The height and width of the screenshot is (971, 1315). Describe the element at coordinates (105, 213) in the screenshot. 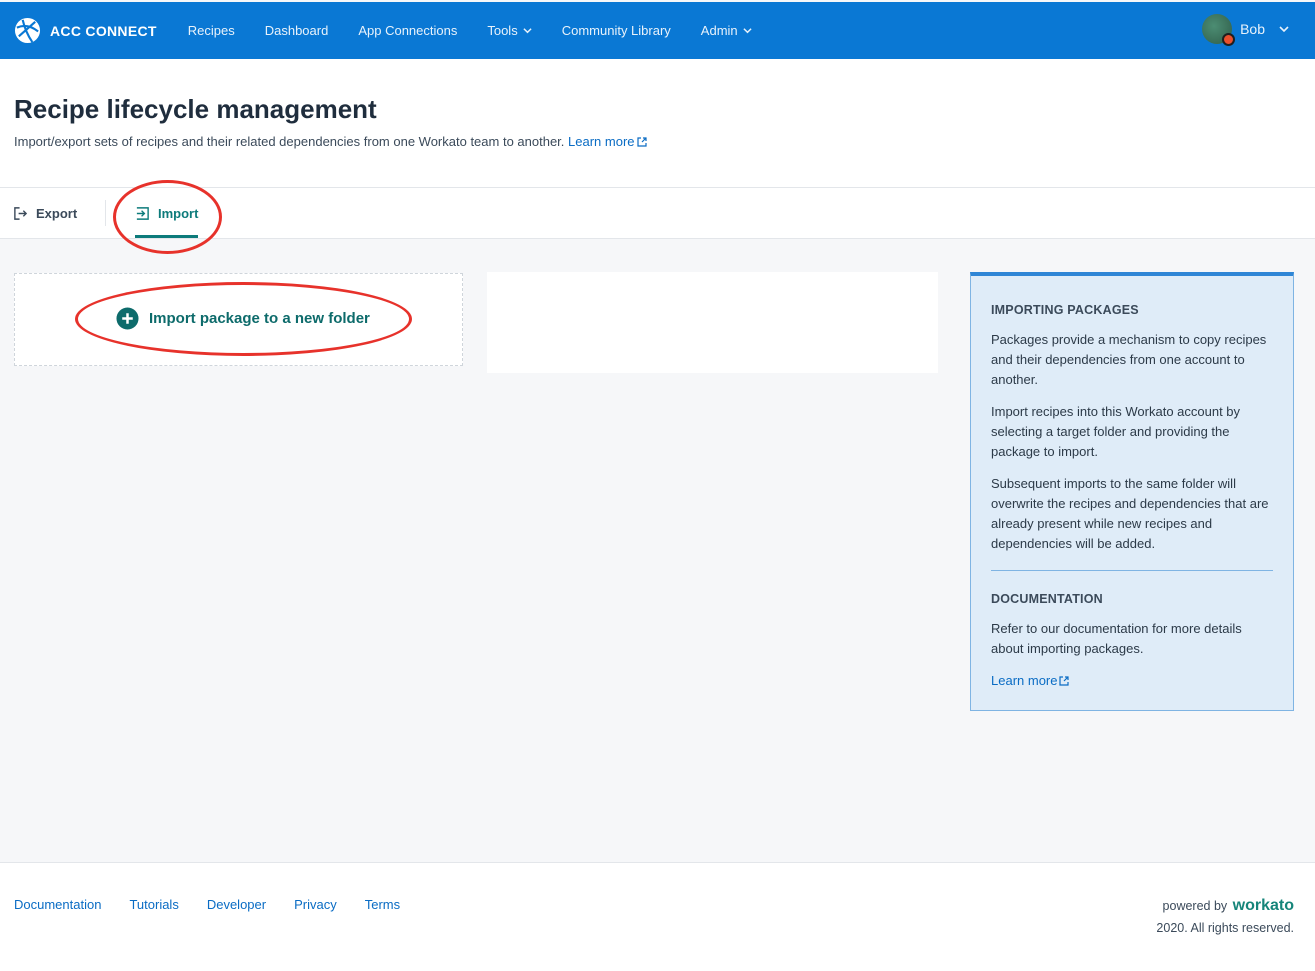

I see `tab-divider` at that location.